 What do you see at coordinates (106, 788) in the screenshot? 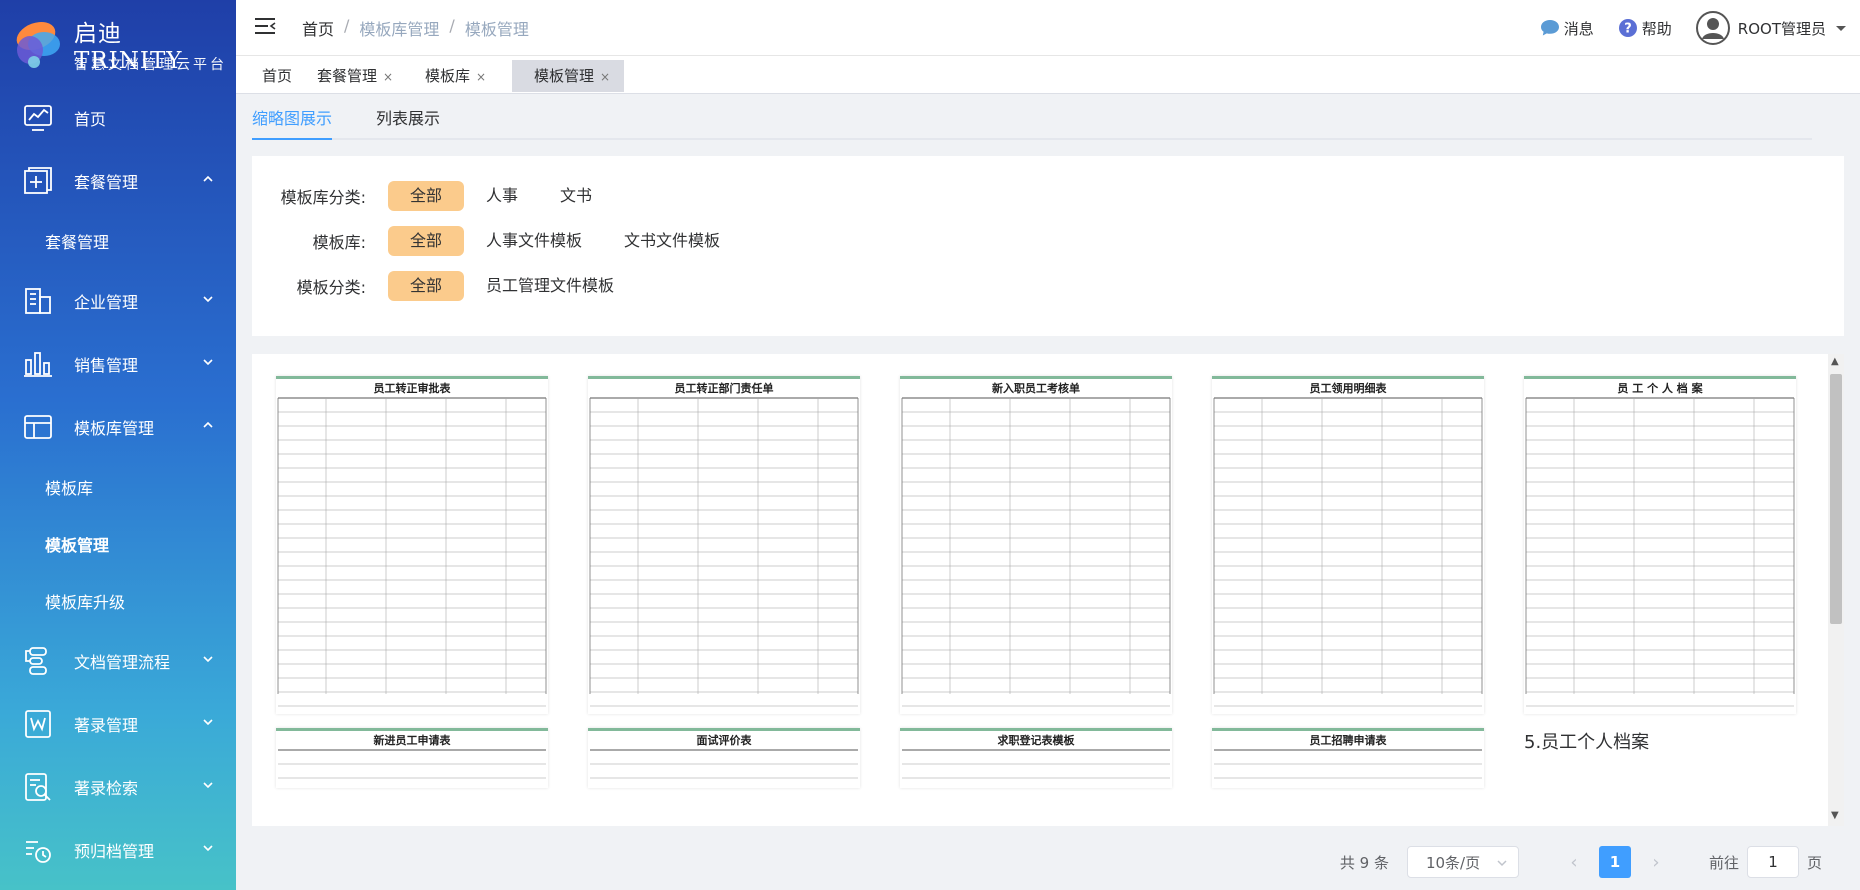
I see `sidebar-item-label: 著录检索` at bounding box center [106, 788].